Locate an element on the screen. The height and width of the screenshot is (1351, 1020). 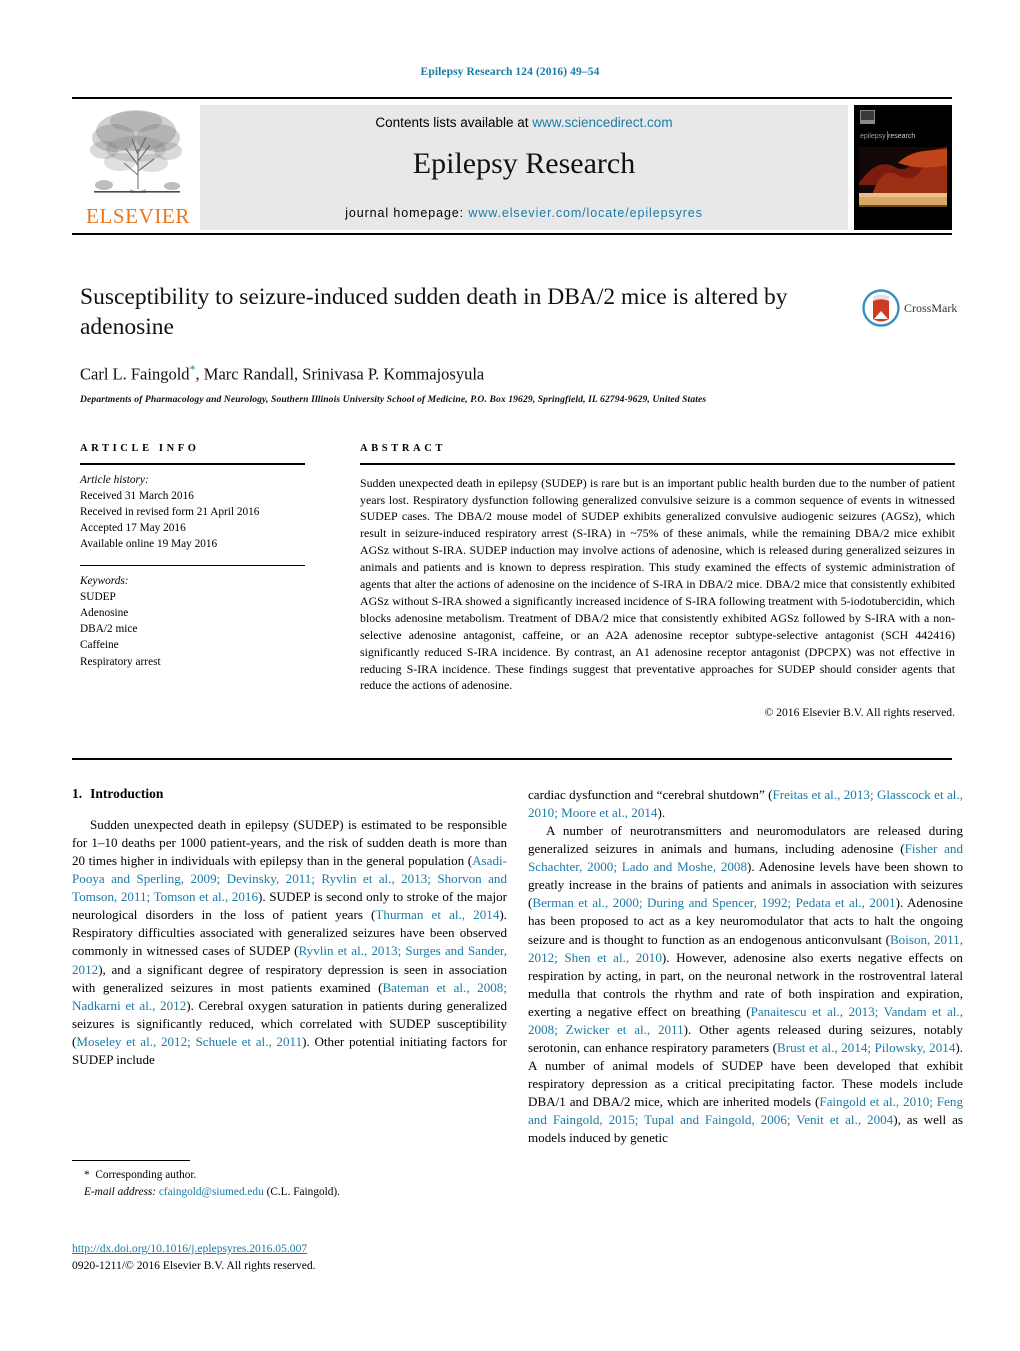
journal-homepage-link: www.elsevier.com/locate/epilepsyres is located at coordinates (585, 213).